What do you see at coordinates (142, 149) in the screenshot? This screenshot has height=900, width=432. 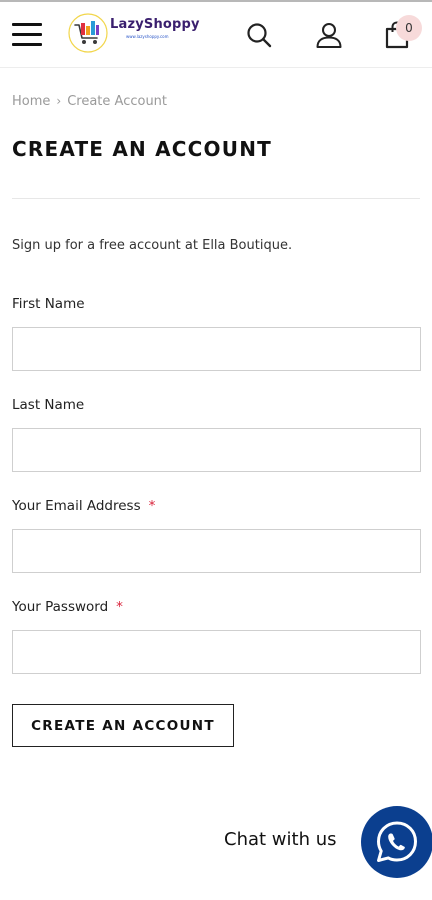 I see `page-title: CREATE AN ACCOUNT` at bounding box center [142, 149].